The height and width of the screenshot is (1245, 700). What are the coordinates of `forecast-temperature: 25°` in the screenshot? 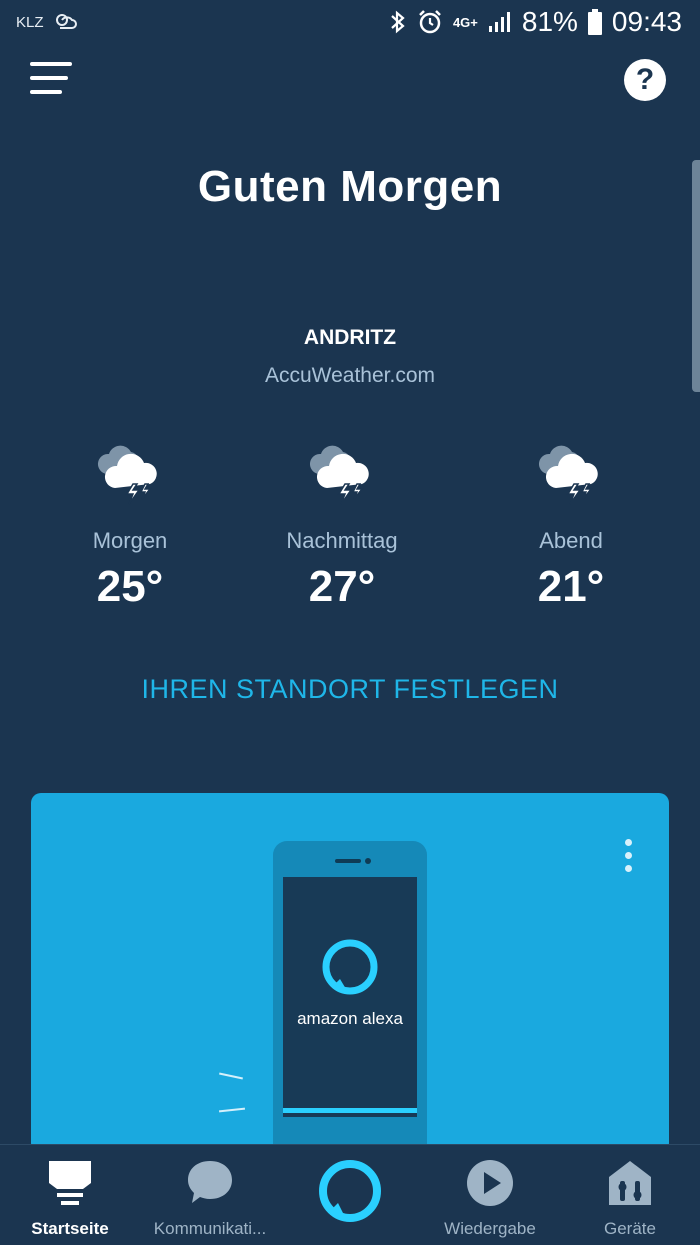 It's located at (130, 586).